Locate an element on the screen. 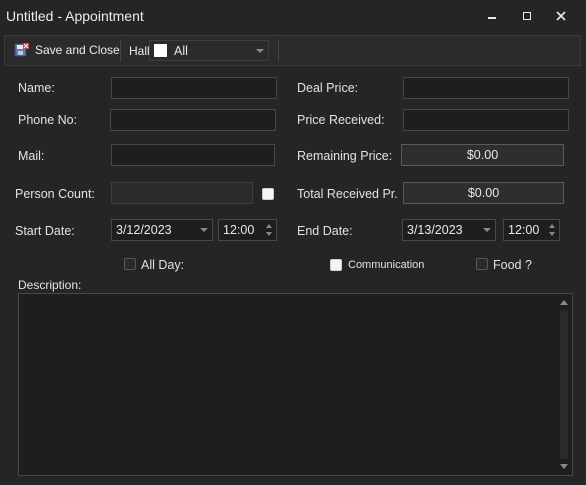 The height and width of the screenshot is (485, 586). maximize-icon is located at coordinates (527, 16).